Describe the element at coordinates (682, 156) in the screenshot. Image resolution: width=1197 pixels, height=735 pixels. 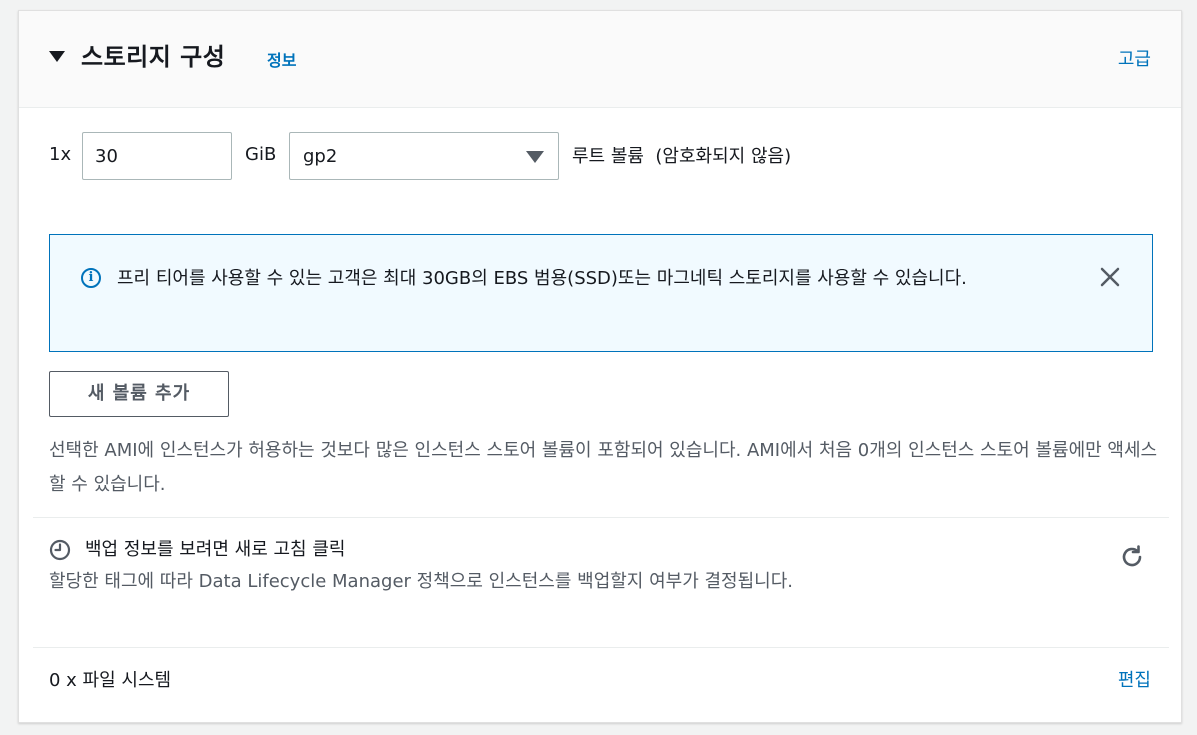
I see `root-volume-label: 루트 볼륨 (암호화되지 않음)` at that location.